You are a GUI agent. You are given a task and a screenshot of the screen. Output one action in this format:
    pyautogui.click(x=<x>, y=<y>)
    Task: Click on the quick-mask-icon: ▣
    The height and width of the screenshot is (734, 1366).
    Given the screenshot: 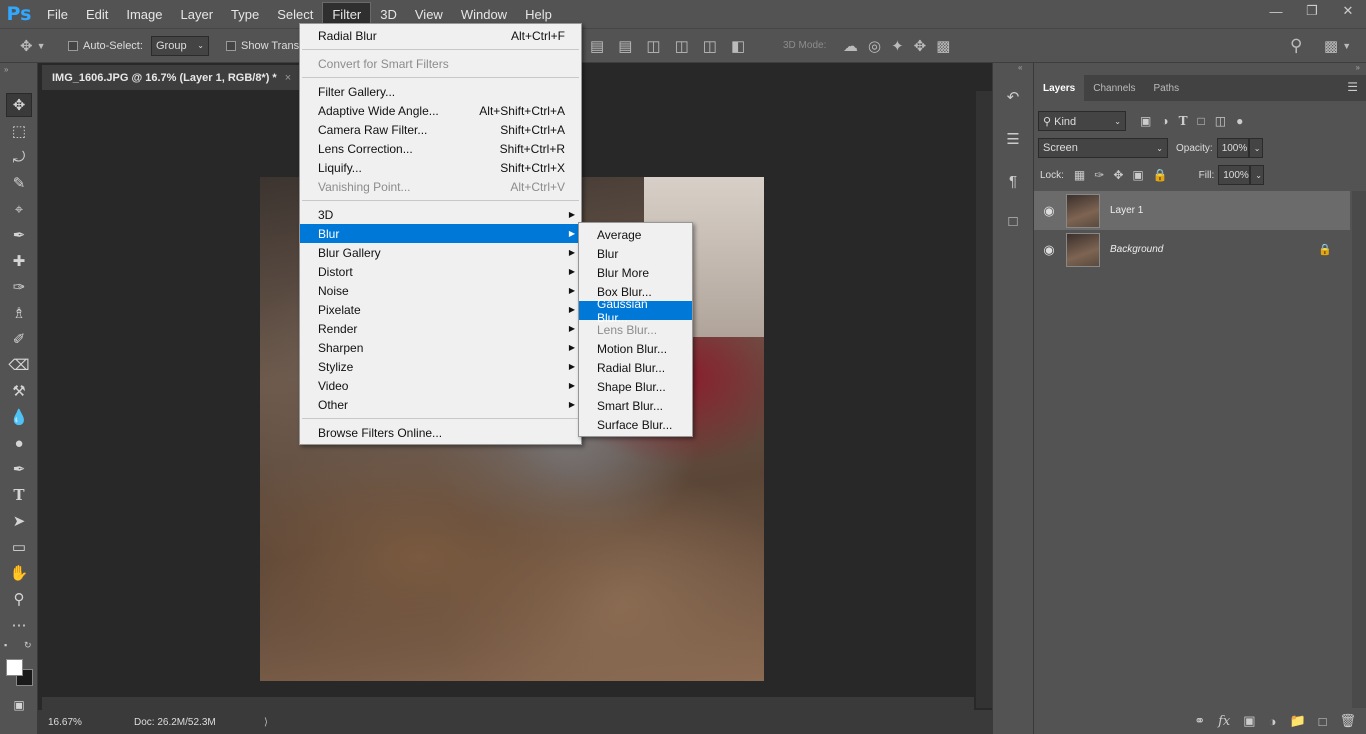 What is the action you would take?
    pyautogui.click(x=19, y=705)
    